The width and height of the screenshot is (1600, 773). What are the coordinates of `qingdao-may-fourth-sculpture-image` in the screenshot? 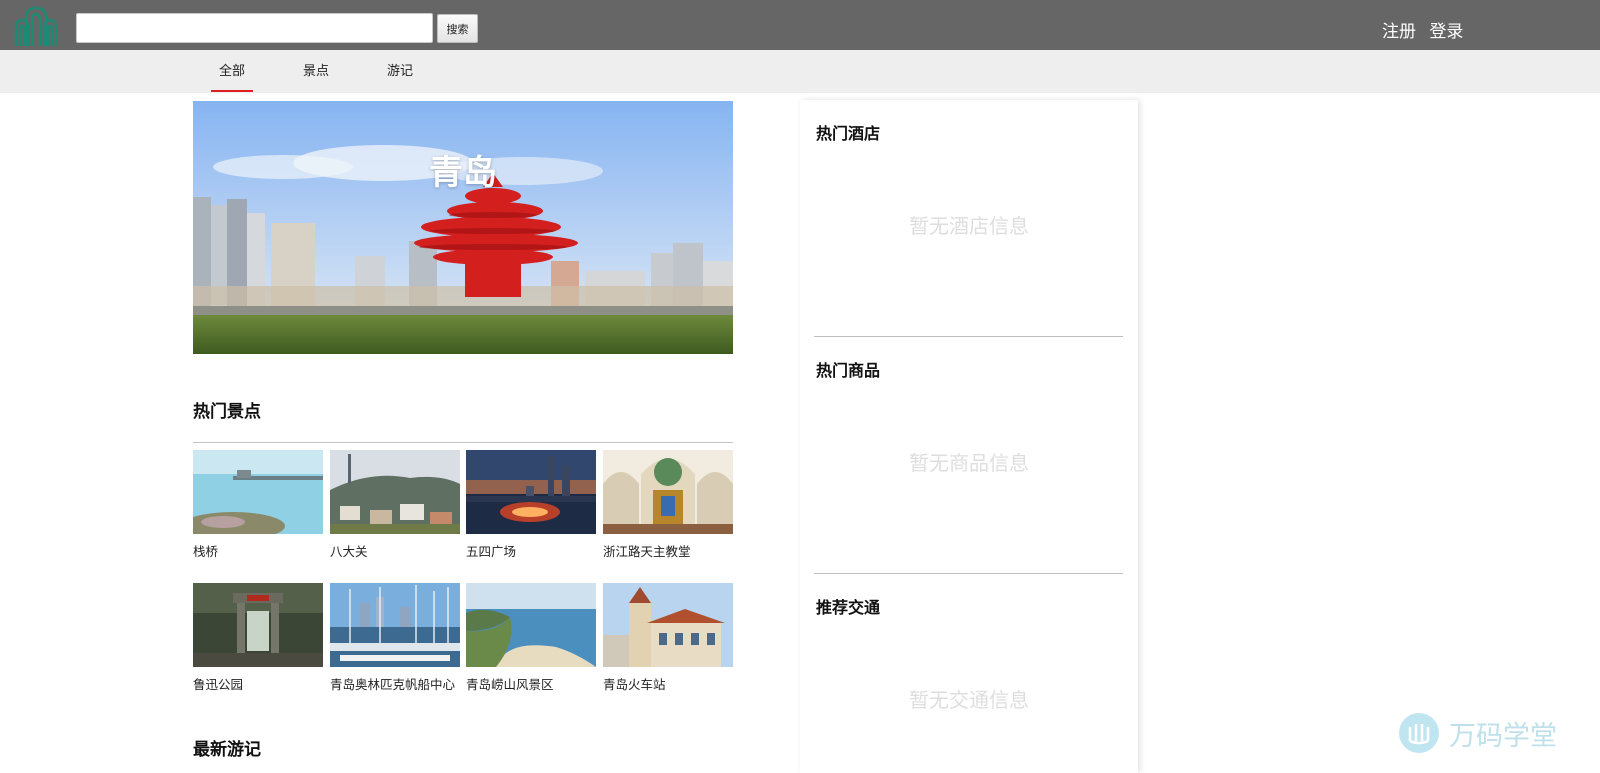 It's located at (463, 227).